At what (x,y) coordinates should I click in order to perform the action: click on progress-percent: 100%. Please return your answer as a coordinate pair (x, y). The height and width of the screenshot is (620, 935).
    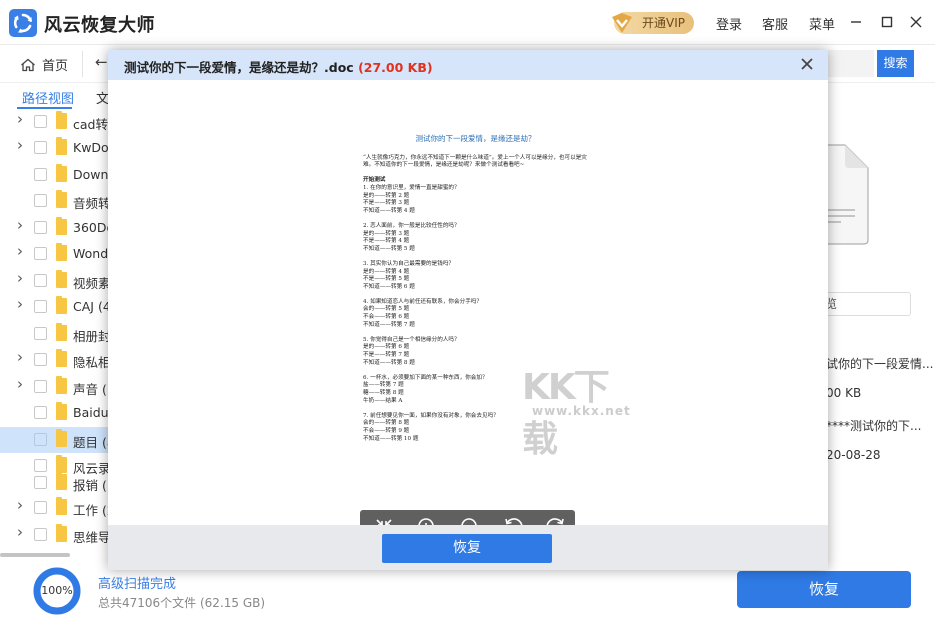
    Looking at the image, I should click on (57, 590).